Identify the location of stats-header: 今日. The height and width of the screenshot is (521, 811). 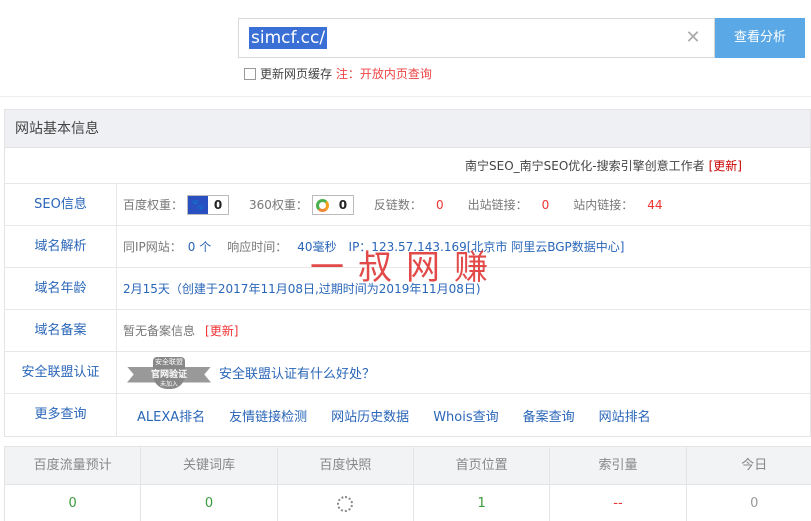
(749, 465).